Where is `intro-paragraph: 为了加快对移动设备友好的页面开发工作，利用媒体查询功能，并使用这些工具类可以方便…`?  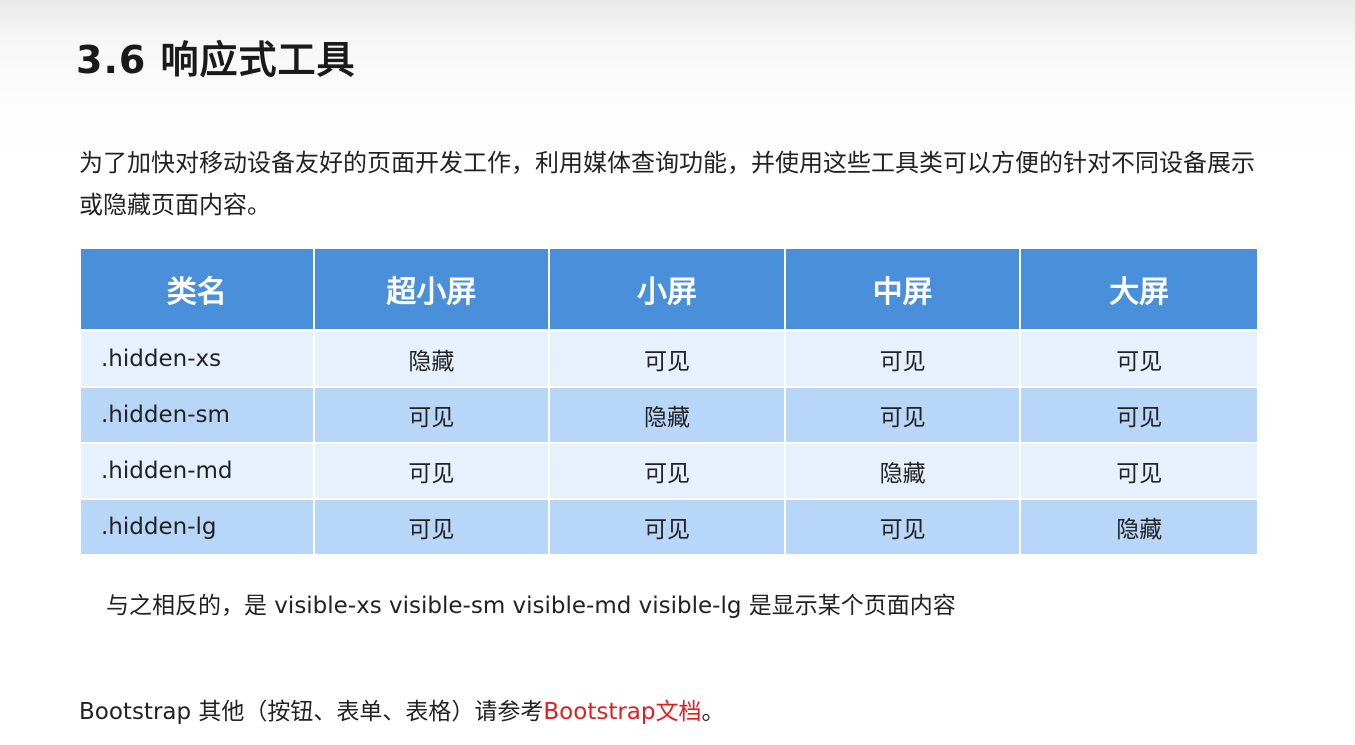
intro-paragraph: 为了加快对移动设备友好的页面开发工作，利用媒体查询功能，并使用这些工具类可以方便… is located at coordinates (667, 184).